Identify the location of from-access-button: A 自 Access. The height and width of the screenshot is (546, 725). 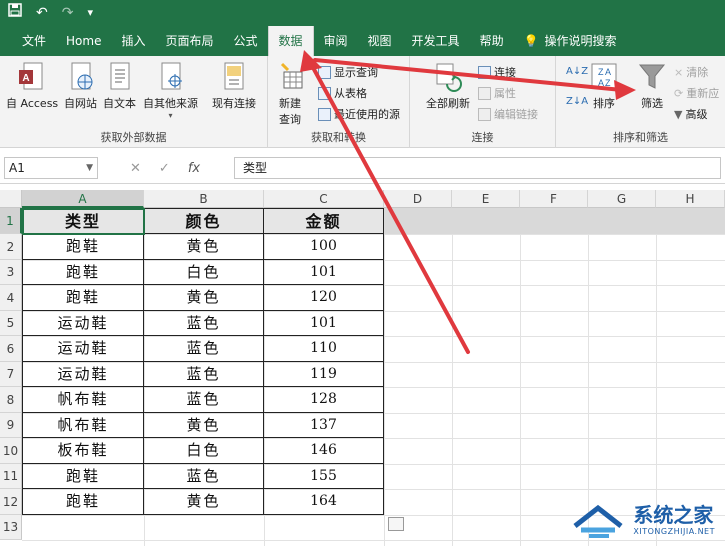
(32, 86).